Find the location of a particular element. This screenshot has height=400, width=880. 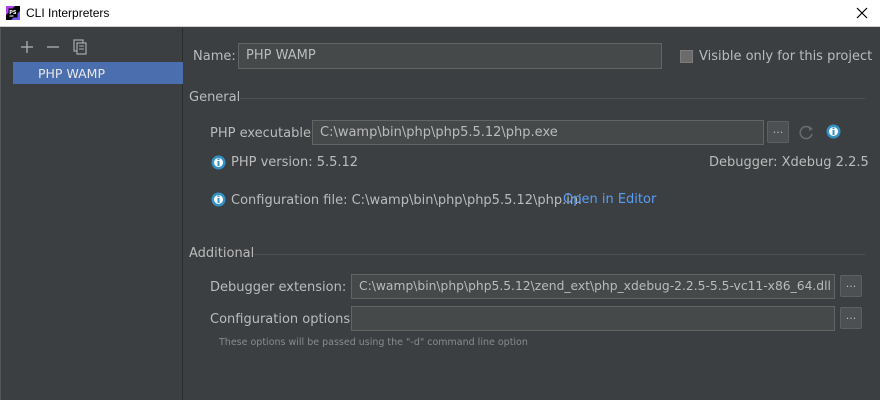

config-file-info-icon is located at coordinates (218, 199).